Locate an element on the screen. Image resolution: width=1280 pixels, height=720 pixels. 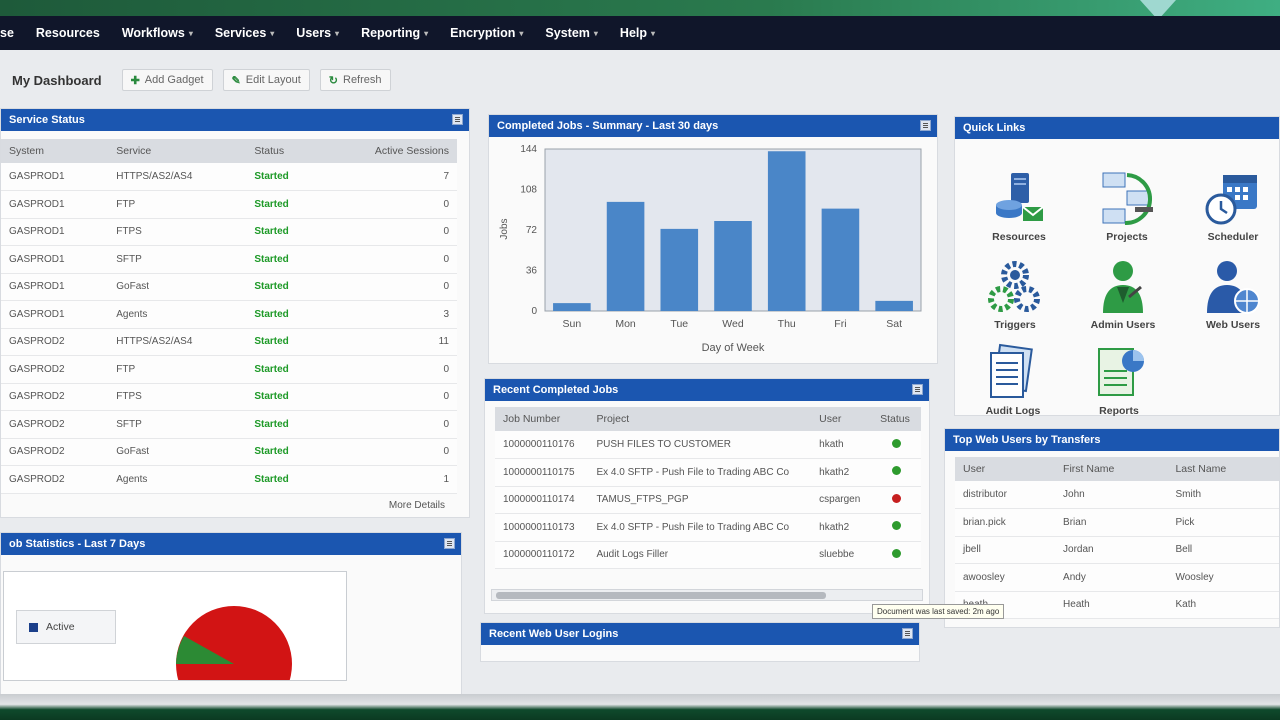
refresh-button: ↻ Refresh is located at coordinates (355, 80).